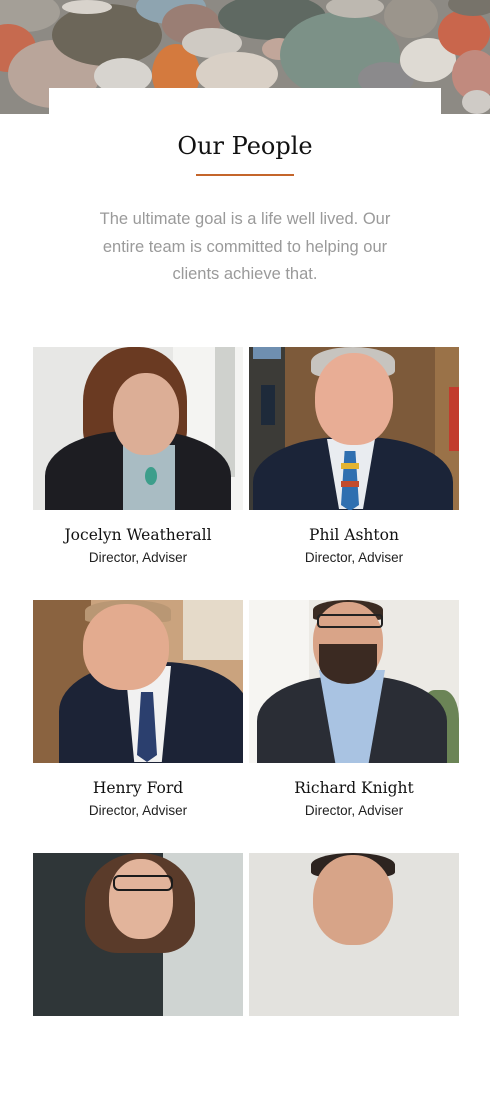 The image size is (490, 1106). Describe the element at coordinates (354, 788) in the screenshot. I see `person-name: Richard Knight` at that location.